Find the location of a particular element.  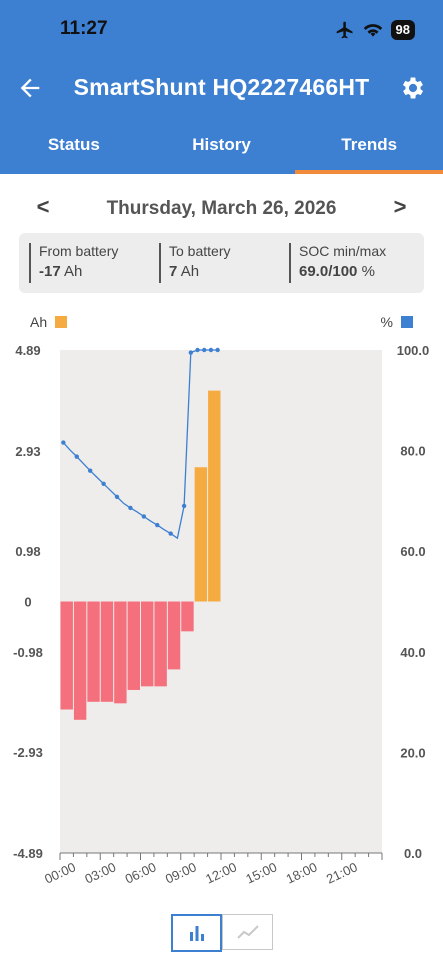

x-tick-label: 03:00 is located at coordinates (100, 872).